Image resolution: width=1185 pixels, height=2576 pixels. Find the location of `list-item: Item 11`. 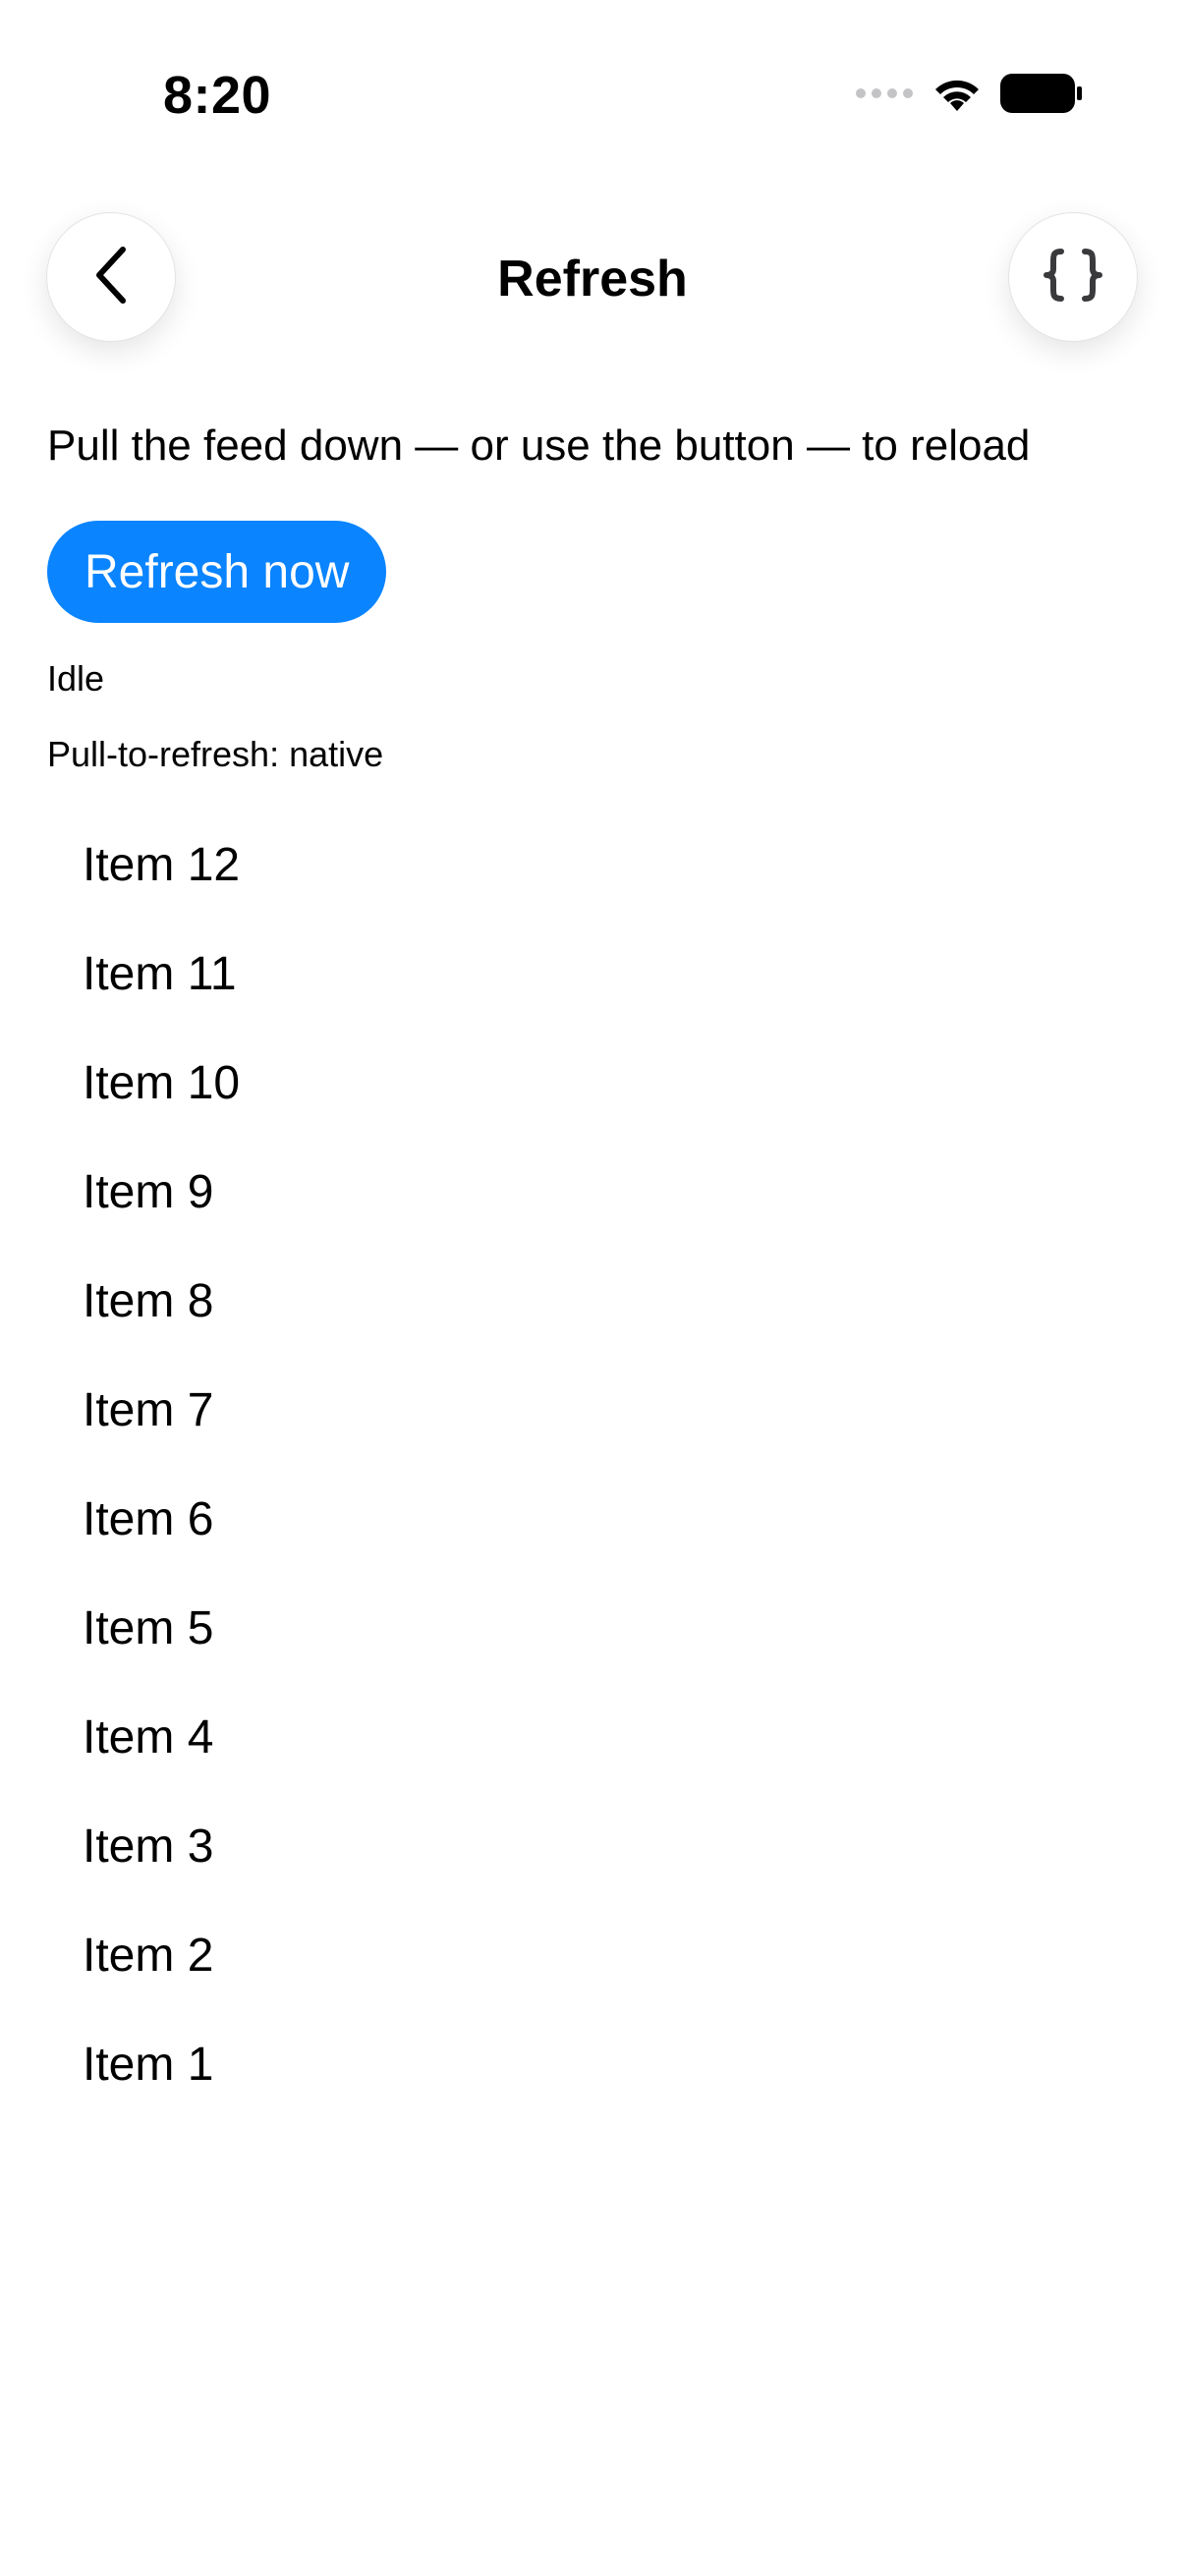

list-item: Item 11 is located at coordinates (160, 974).